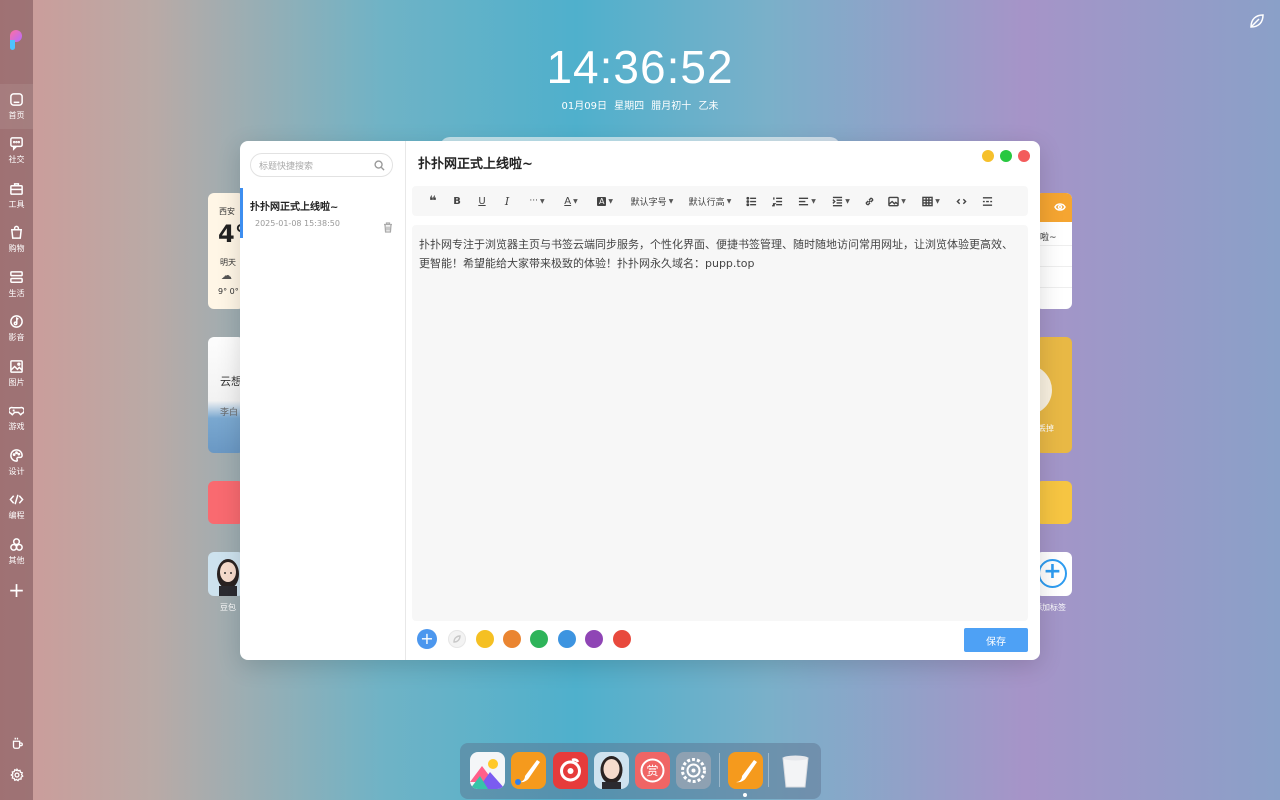 This screenshot has width=1280, height=800. Describe the element at coordinates (16, 551) in the screenshot. I see `sidebar-item-other: 其他` at that location.